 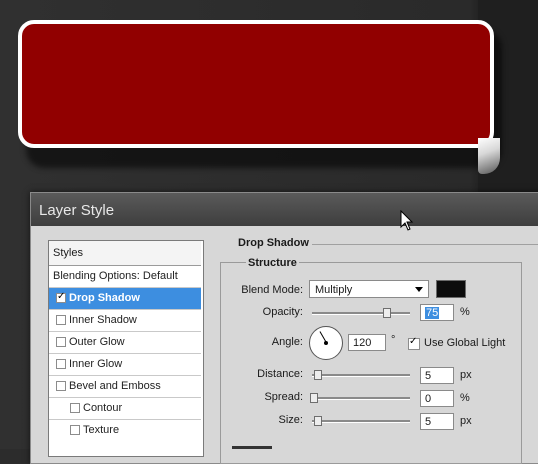 What do you see at coordinates (318, 421) in the screenshot?
I see `size-slider-thumb` at bounding box center [318, 421].